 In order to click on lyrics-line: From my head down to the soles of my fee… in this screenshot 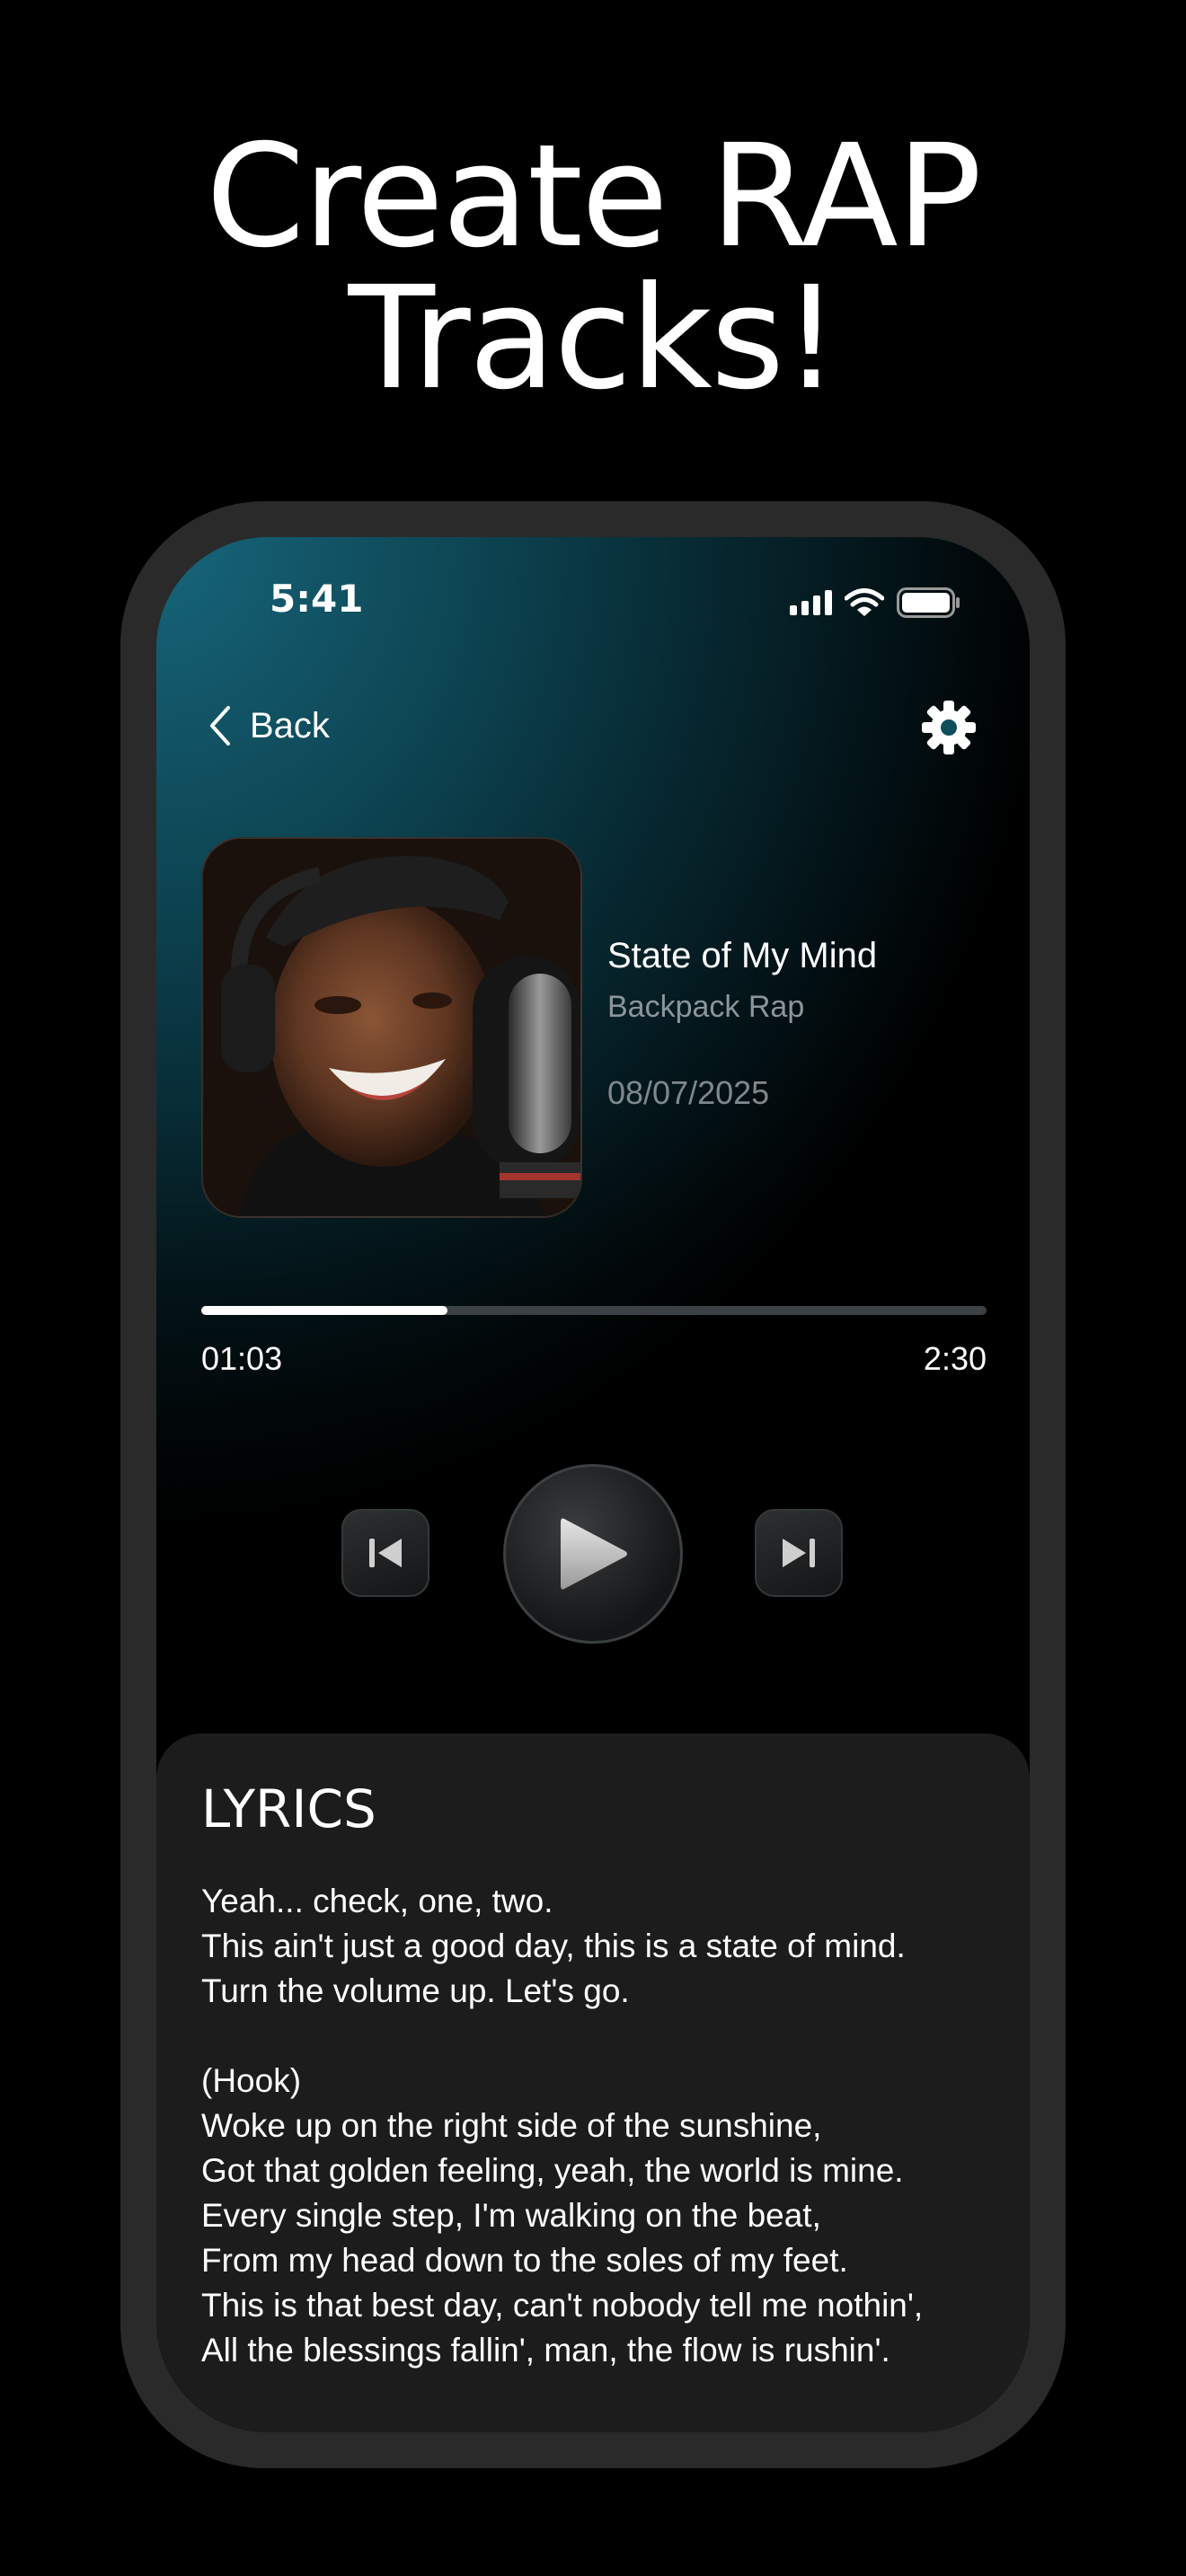, I will do `click(524, 2260)`.